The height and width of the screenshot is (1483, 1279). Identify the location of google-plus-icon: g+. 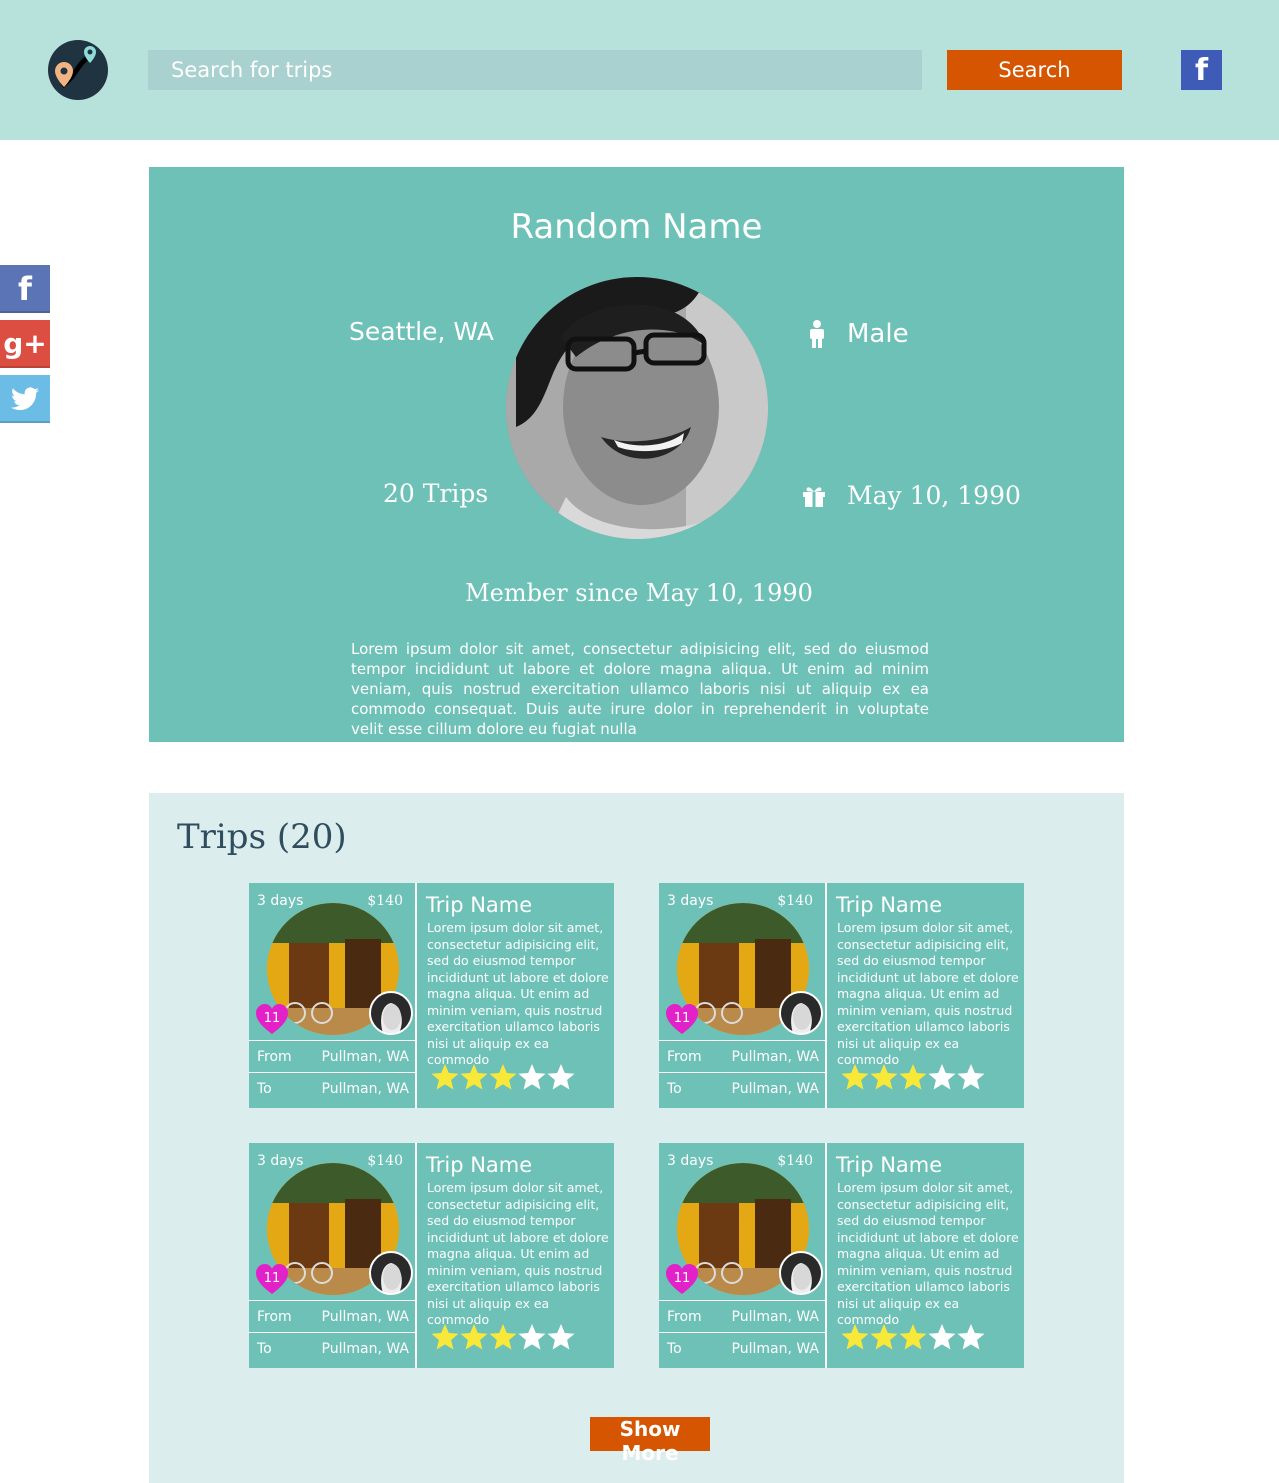
(25, 343).